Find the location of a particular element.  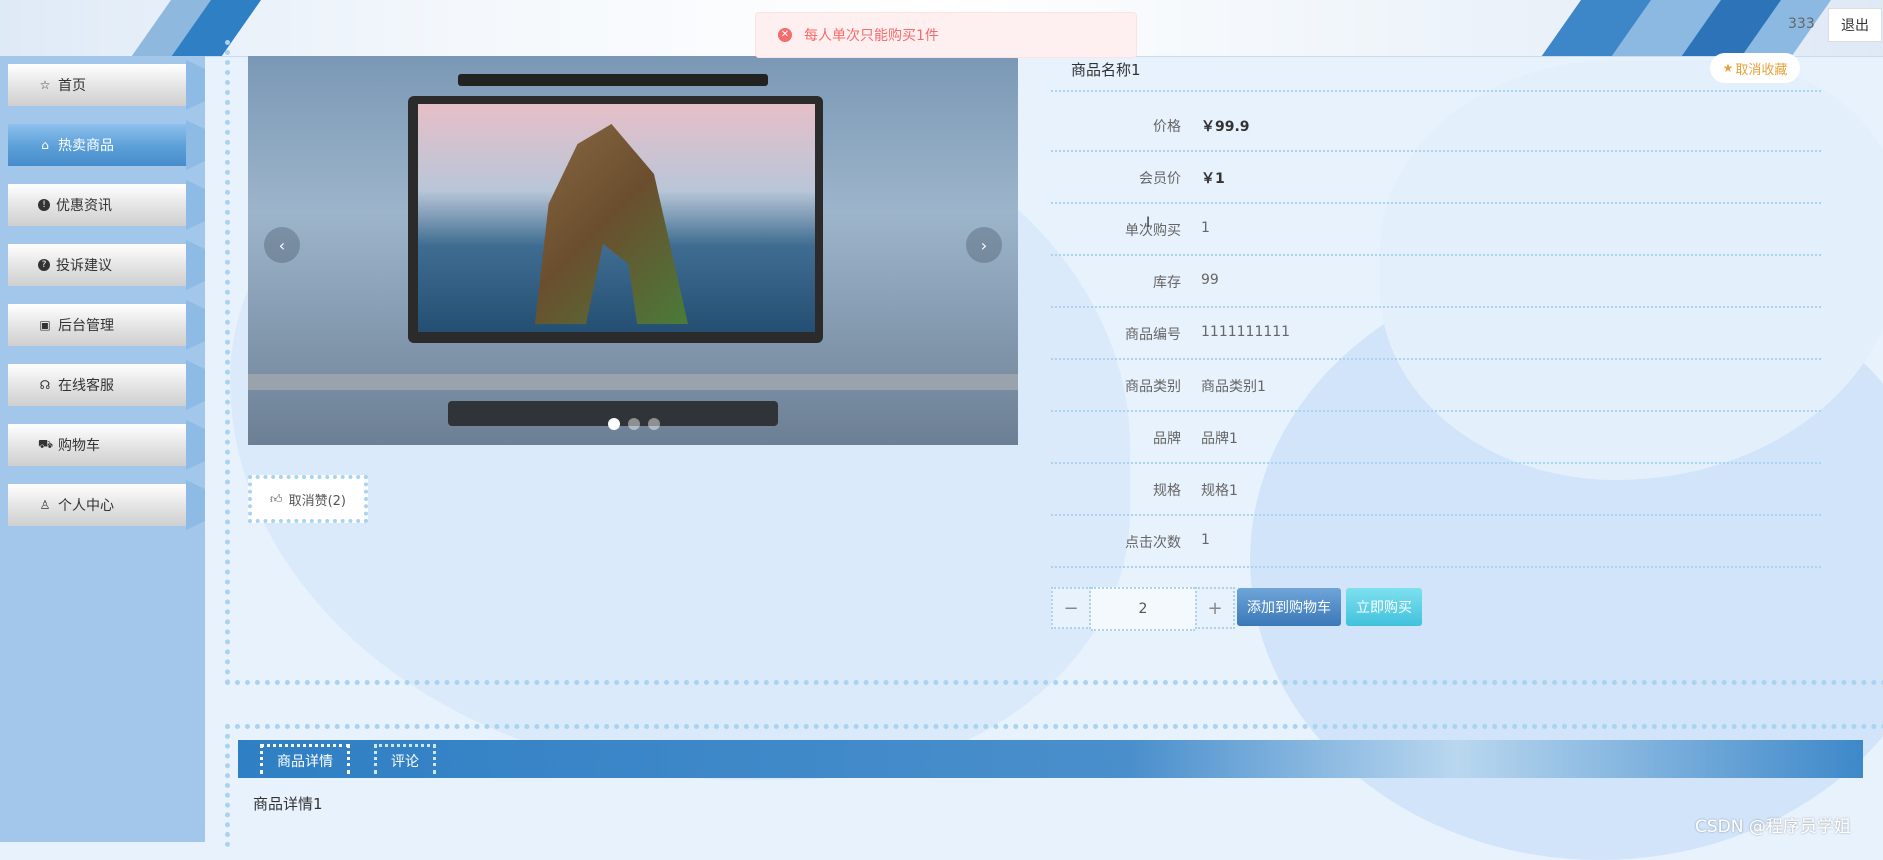

info-row-clicks: 点击次数 1 is located at coordinates (1436, 542).